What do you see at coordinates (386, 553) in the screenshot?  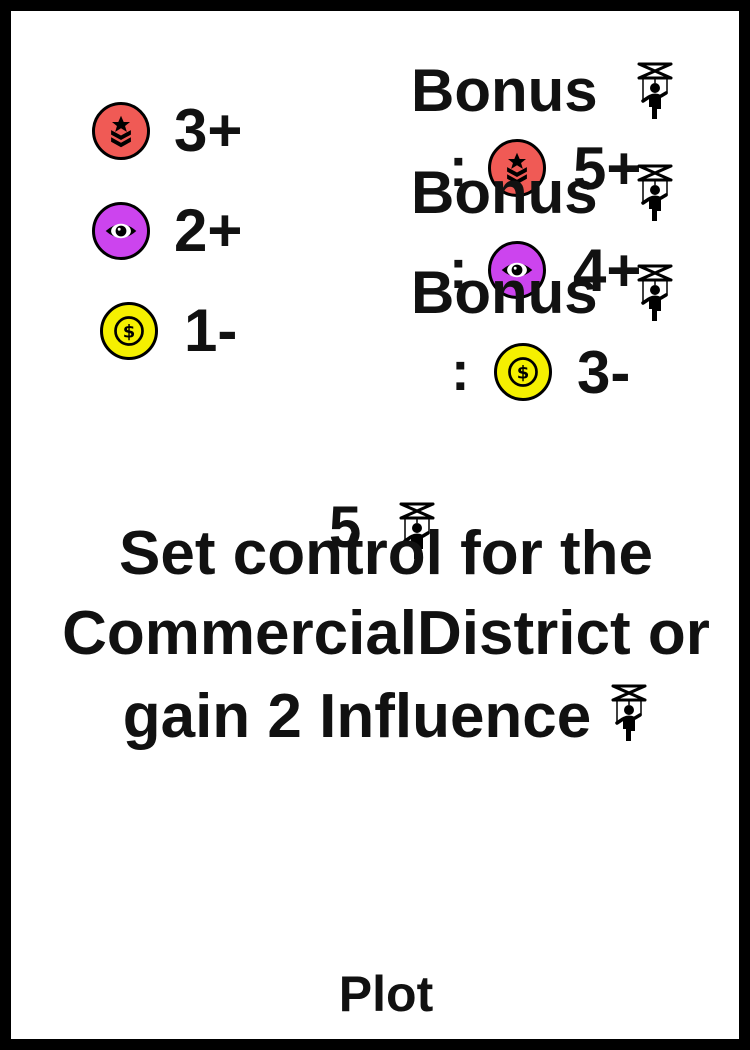 I see `effect-line-1: Set control for the` at bounding box center [386, 553].